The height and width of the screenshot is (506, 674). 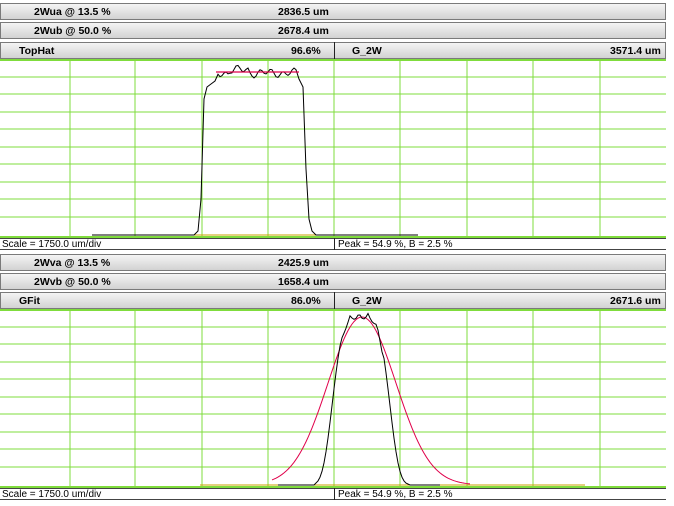 What do you see at coordinates (303, 31) in the screenshot?
I see `width-b-value: 2678.4 um` at bounding box center [303, 31].